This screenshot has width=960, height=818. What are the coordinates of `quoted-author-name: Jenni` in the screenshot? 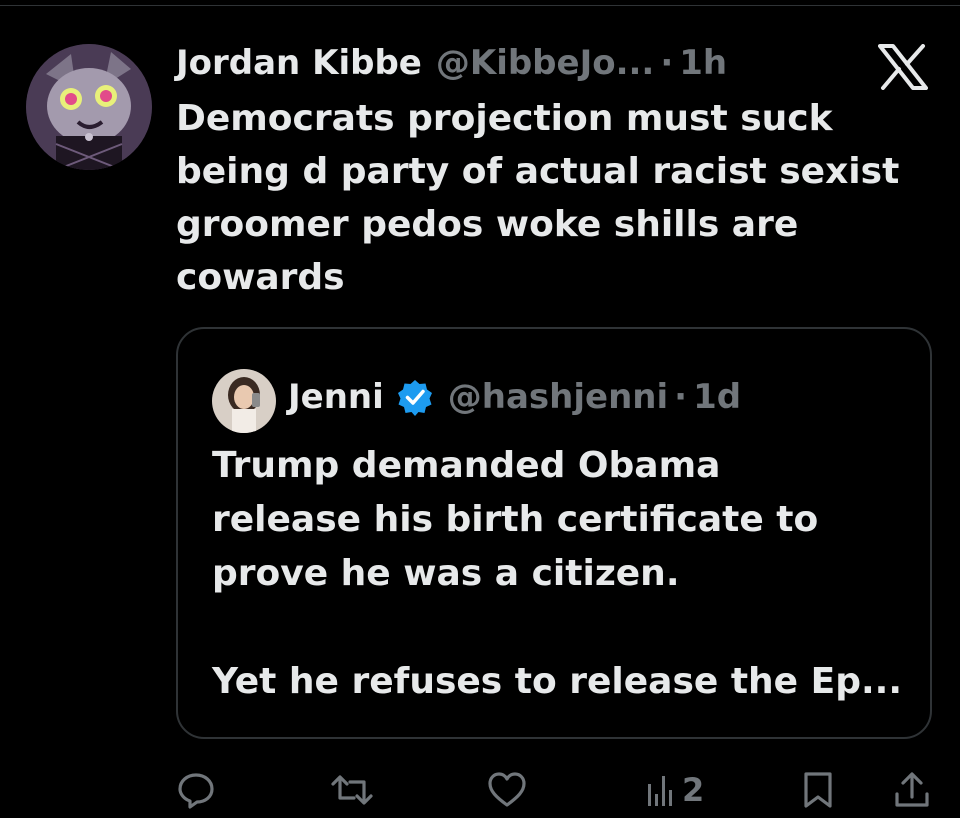 It's located at (336, 397).